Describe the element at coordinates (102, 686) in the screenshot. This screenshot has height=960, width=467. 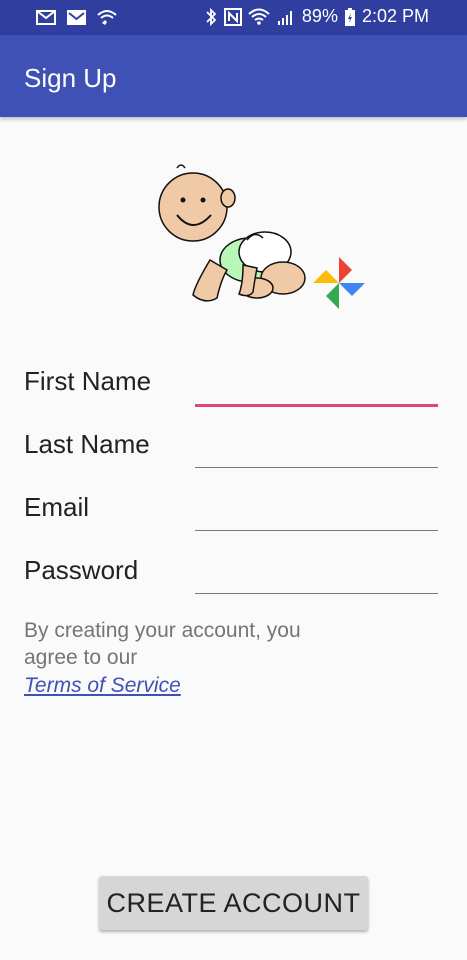
I see `terms-of-service-link: Terms of Service` at that location.